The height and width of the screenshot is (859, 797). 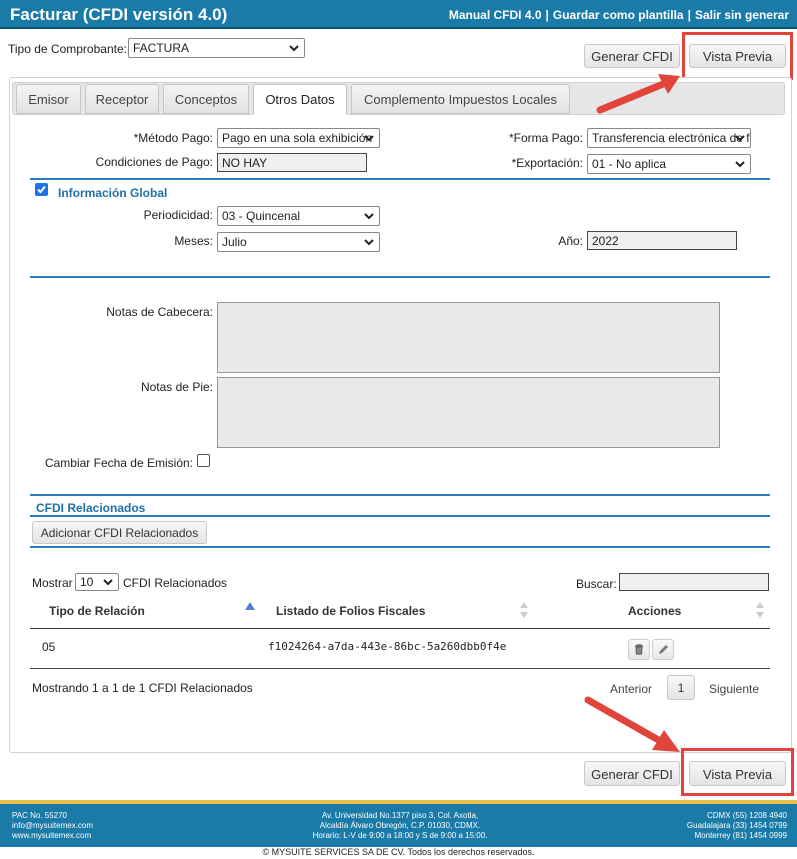 What do you see at coordinates (216, 48) in the screenshot?
I see `comprobante-select: FACTURA` at bounding box center [216, 48].